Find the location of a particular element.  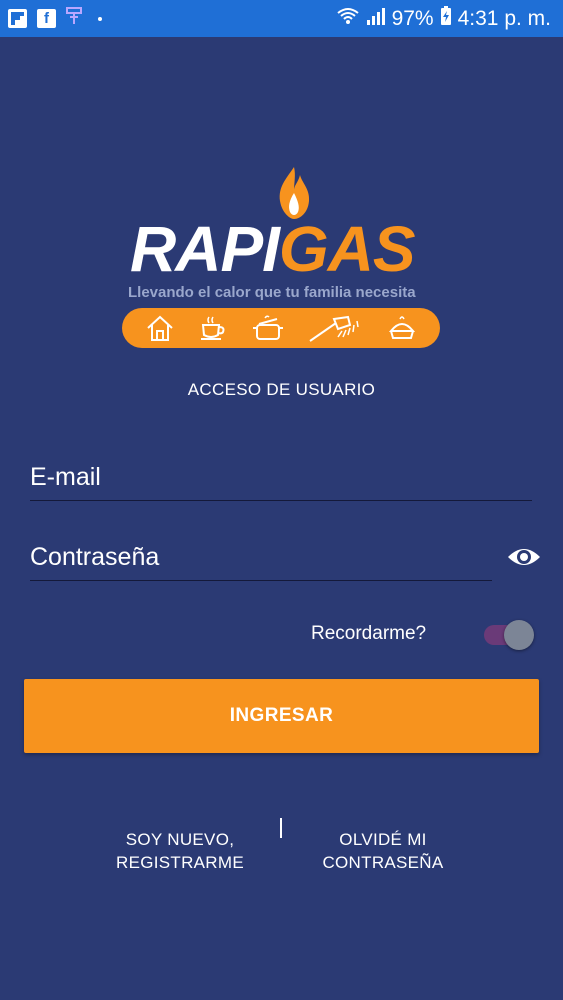

battery-charging-icon is located at coordinates (446, 18).